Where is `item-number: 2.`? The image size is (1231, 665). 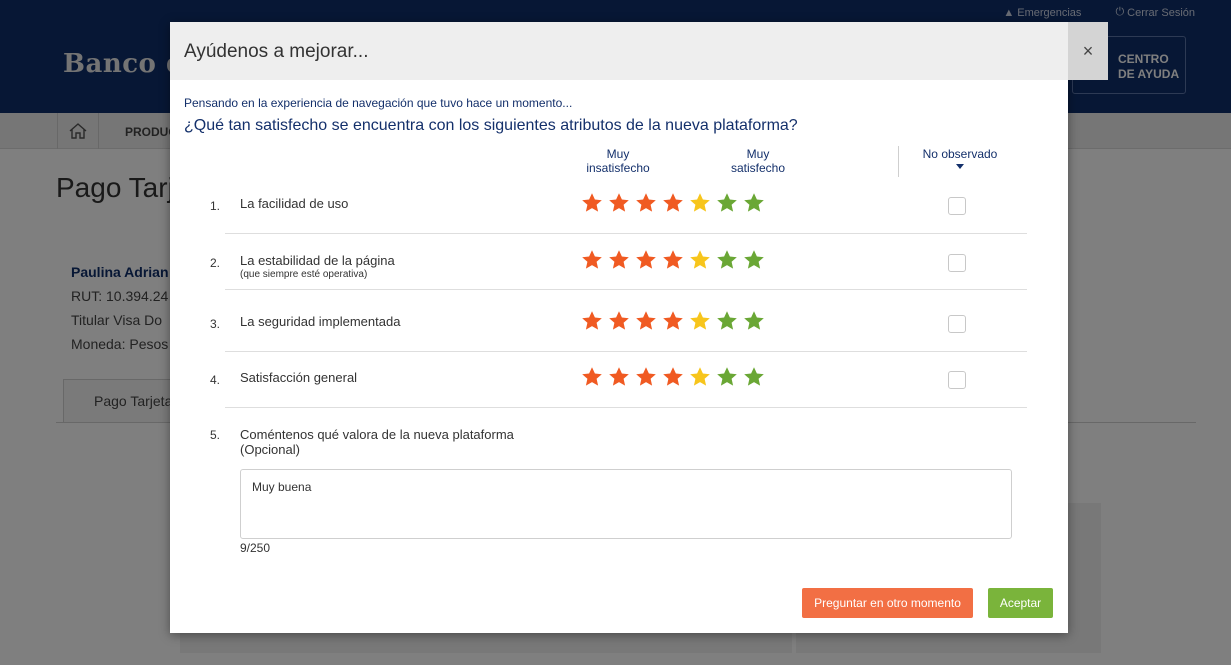 item-number: 2. is located at coordinates (215, 263).